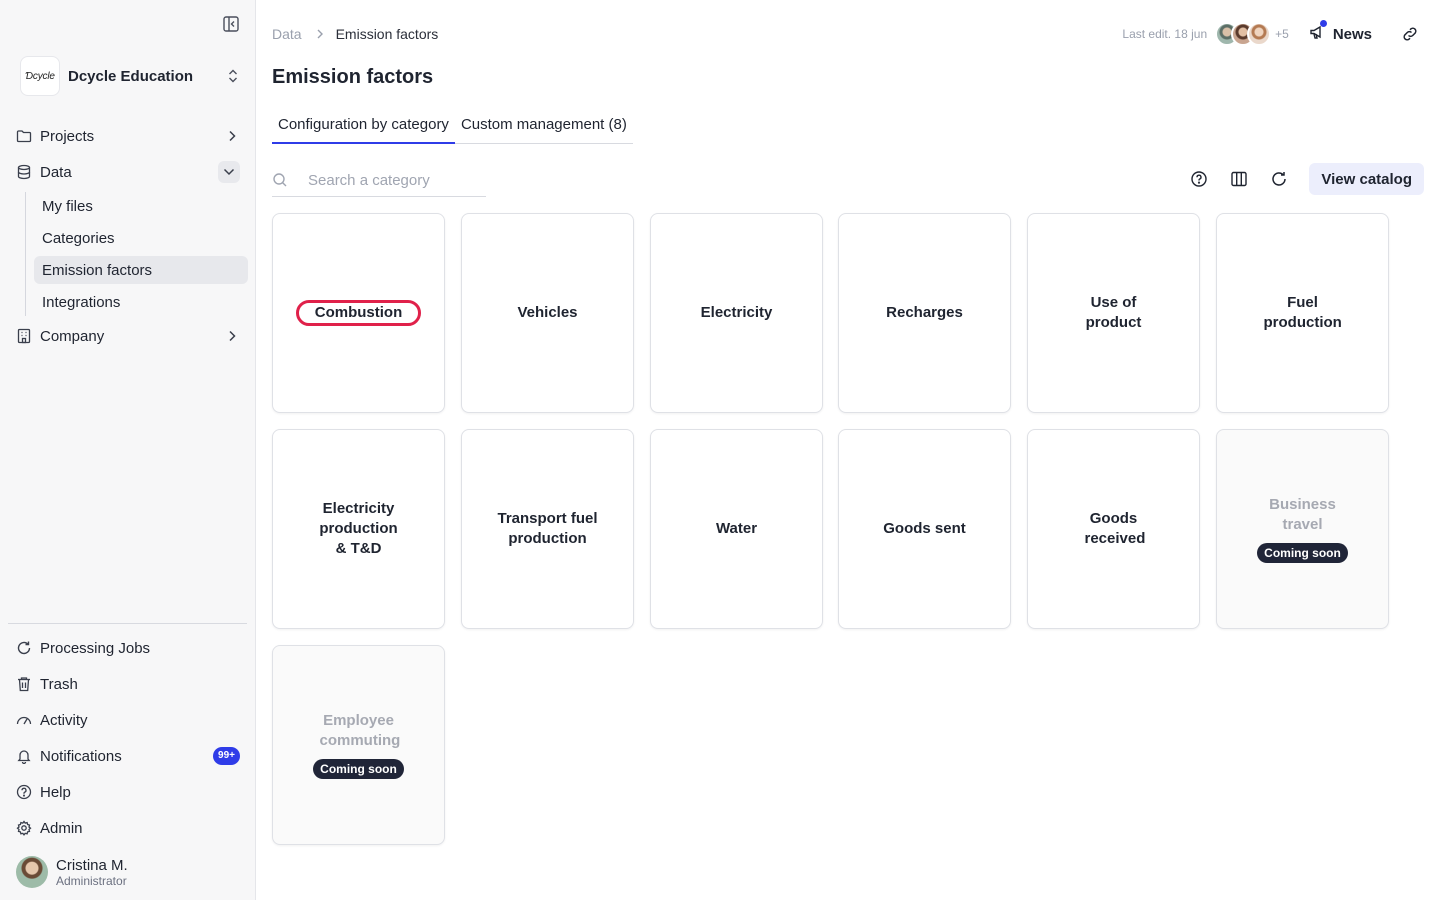 The image size is (1440, 900). Describe the element at coordinates (127, 623) in the screenshot. I see `sidebar-divider` at that location.